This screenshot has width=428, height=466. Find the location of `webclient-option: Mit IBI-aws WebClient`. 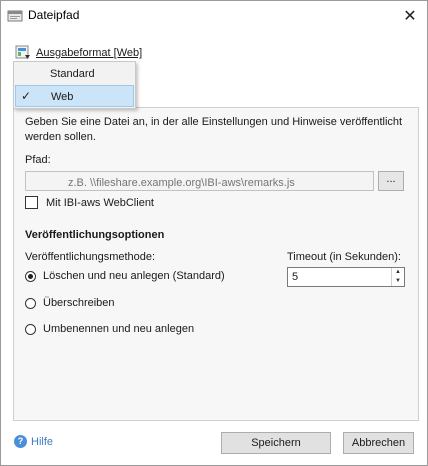

webclient-option: Mit IBI-aws WebClient is located at coordinates (89, 202).